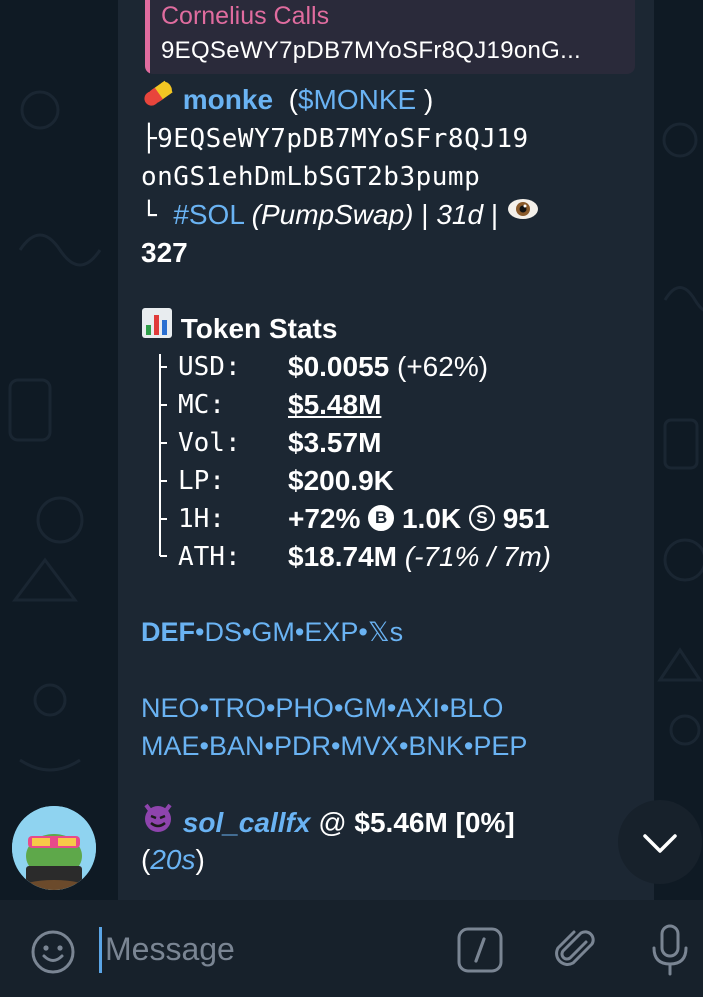  Describe the element at coordinates (201, 519) in the screenshot. I see `stat-label-1h: 1H:` at that location.